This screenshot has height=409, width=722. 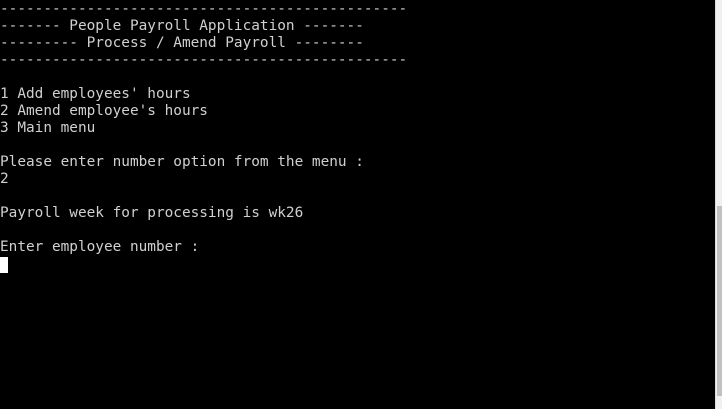 I want to click on menu-option-add-hours: 1 Add employees' hours, so click(x=95, y=94).